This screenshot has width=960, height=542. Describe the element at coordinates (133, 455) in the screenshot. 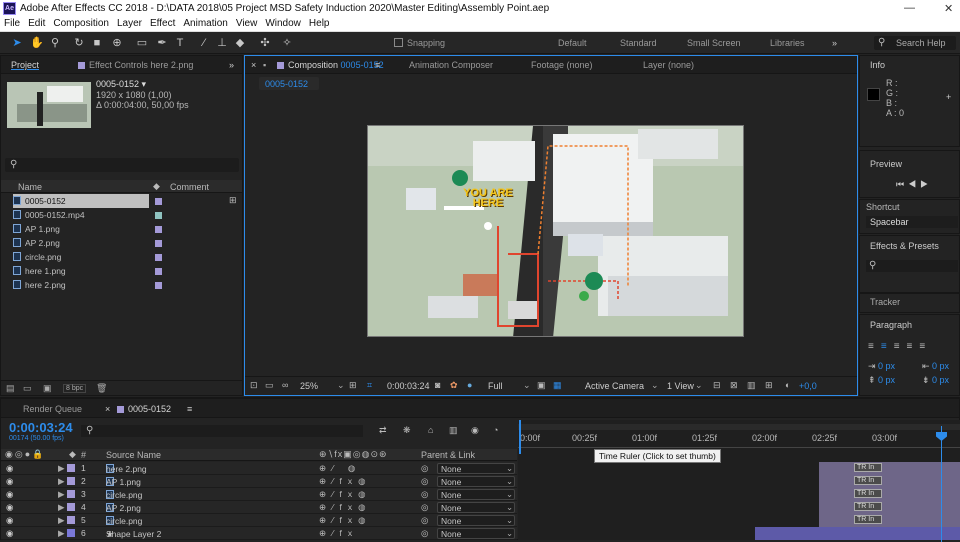

I see `col-source-name: Source Name` at that location.